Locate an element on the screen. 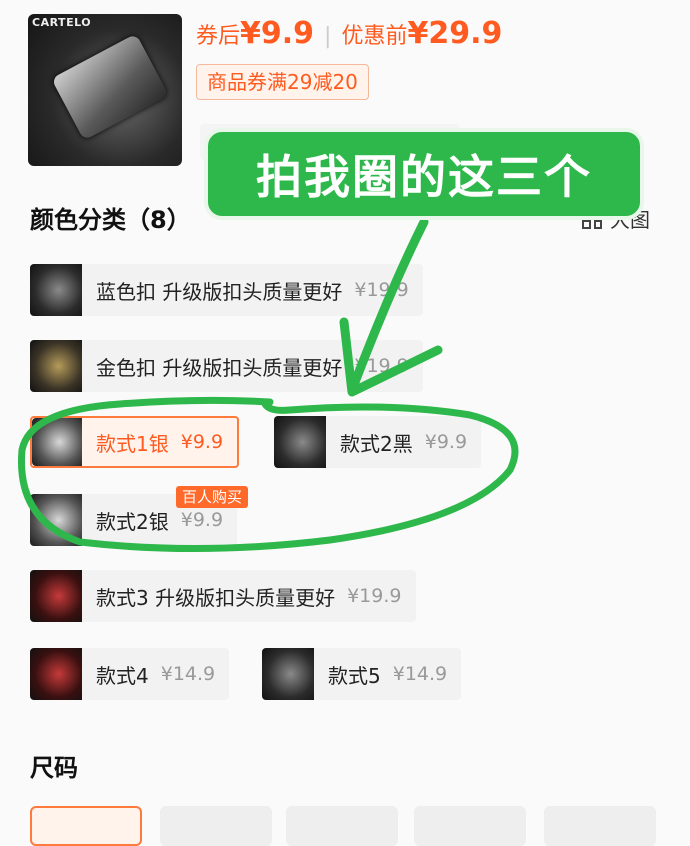 The height and width of the screenshot is (846, 690). option-name: 款式2银 is located at coordinates (132, 521).